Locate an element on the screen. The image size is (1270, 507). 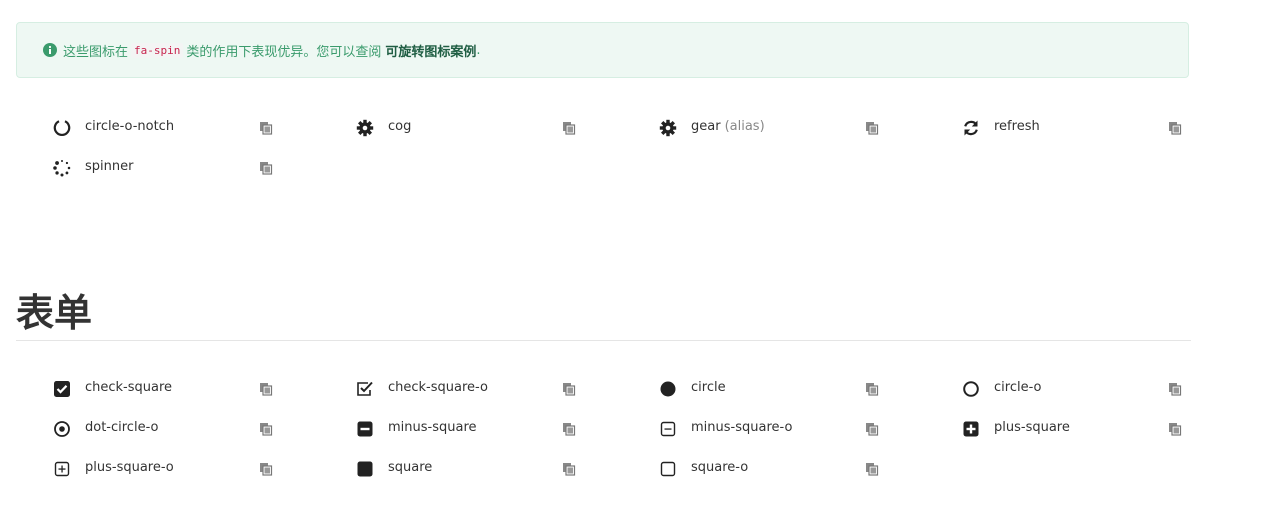
square-o-icon is located at coordinates (668, 469).